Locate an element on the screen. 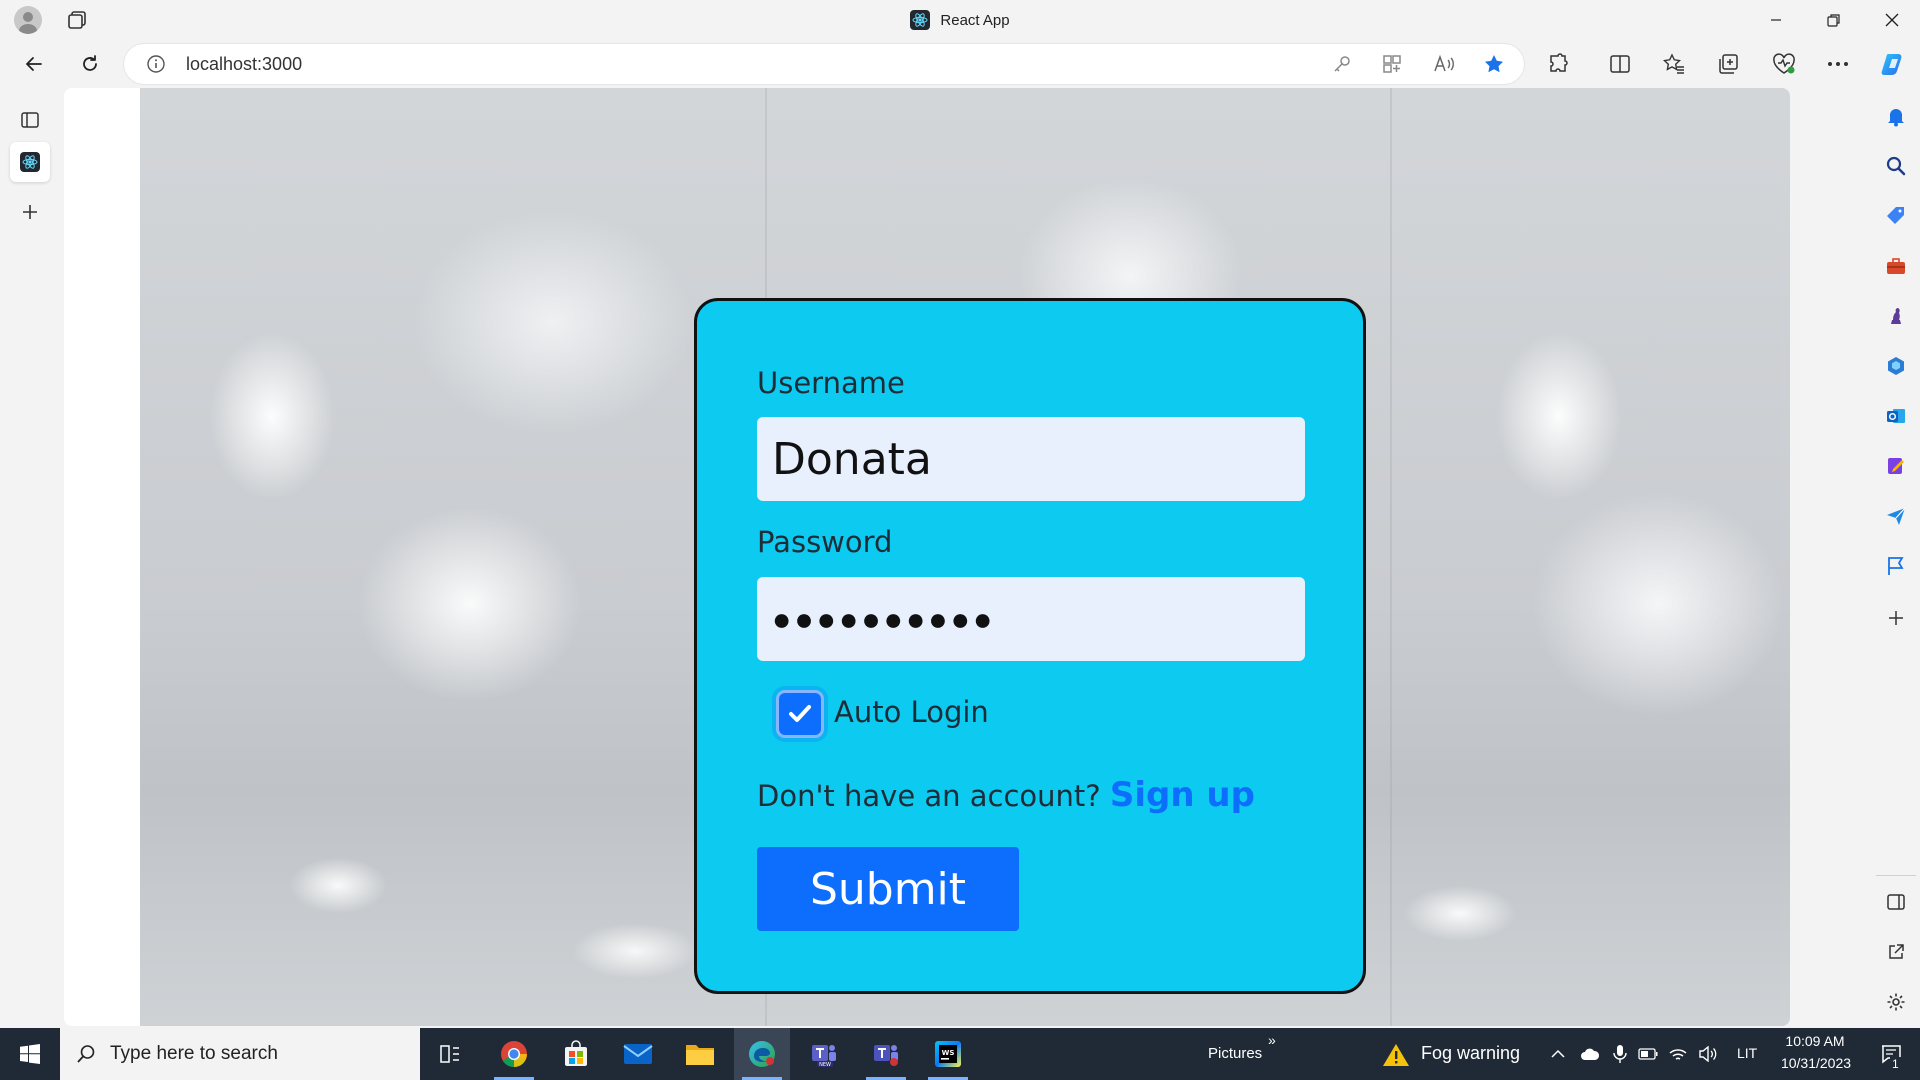 Image resolution: width=1920 pixels, height=1080 pixels. auto-login-label: Auto Login is located at coordinates (911, 712).